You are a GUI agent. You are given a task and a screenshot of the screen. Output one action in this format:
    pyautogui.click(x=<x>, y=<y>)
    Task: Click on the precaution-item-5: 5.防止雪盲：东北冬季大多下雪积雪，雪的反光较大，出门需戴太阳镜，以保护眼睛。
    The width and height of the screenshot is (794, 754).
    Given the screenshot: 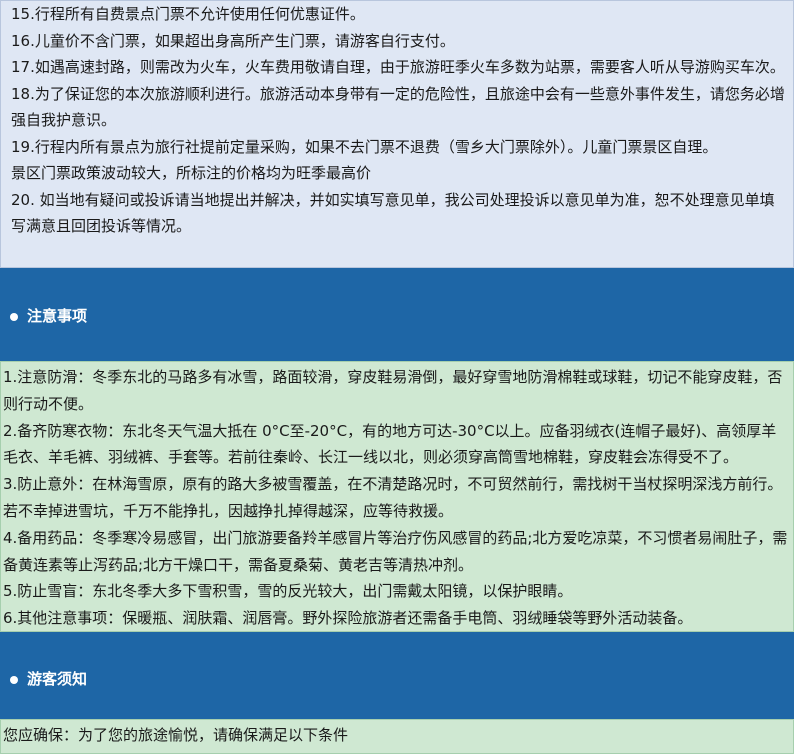 What is the action you would take?
    pyautogui.click(x=288, y=591)
    